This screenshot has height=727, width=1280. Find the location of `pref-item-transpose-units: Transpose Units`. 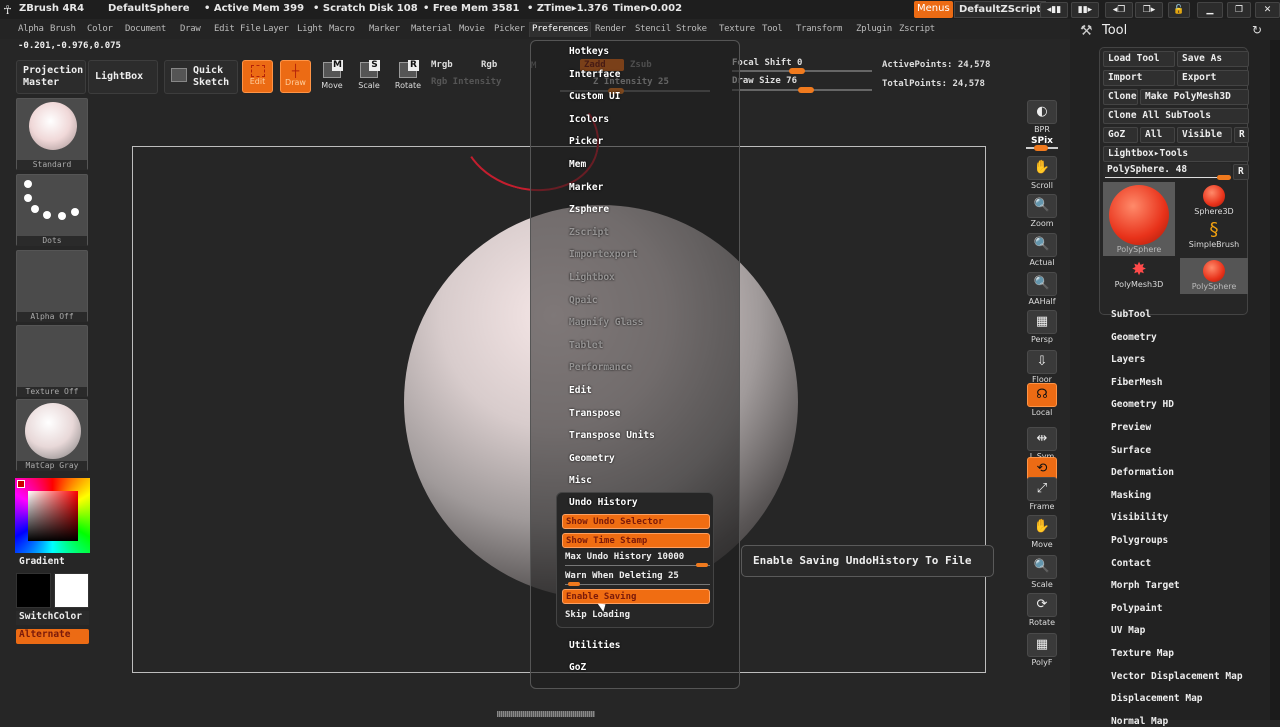

pref-item-transpose-units: Transpose Units is located at coordinates (612, 435).